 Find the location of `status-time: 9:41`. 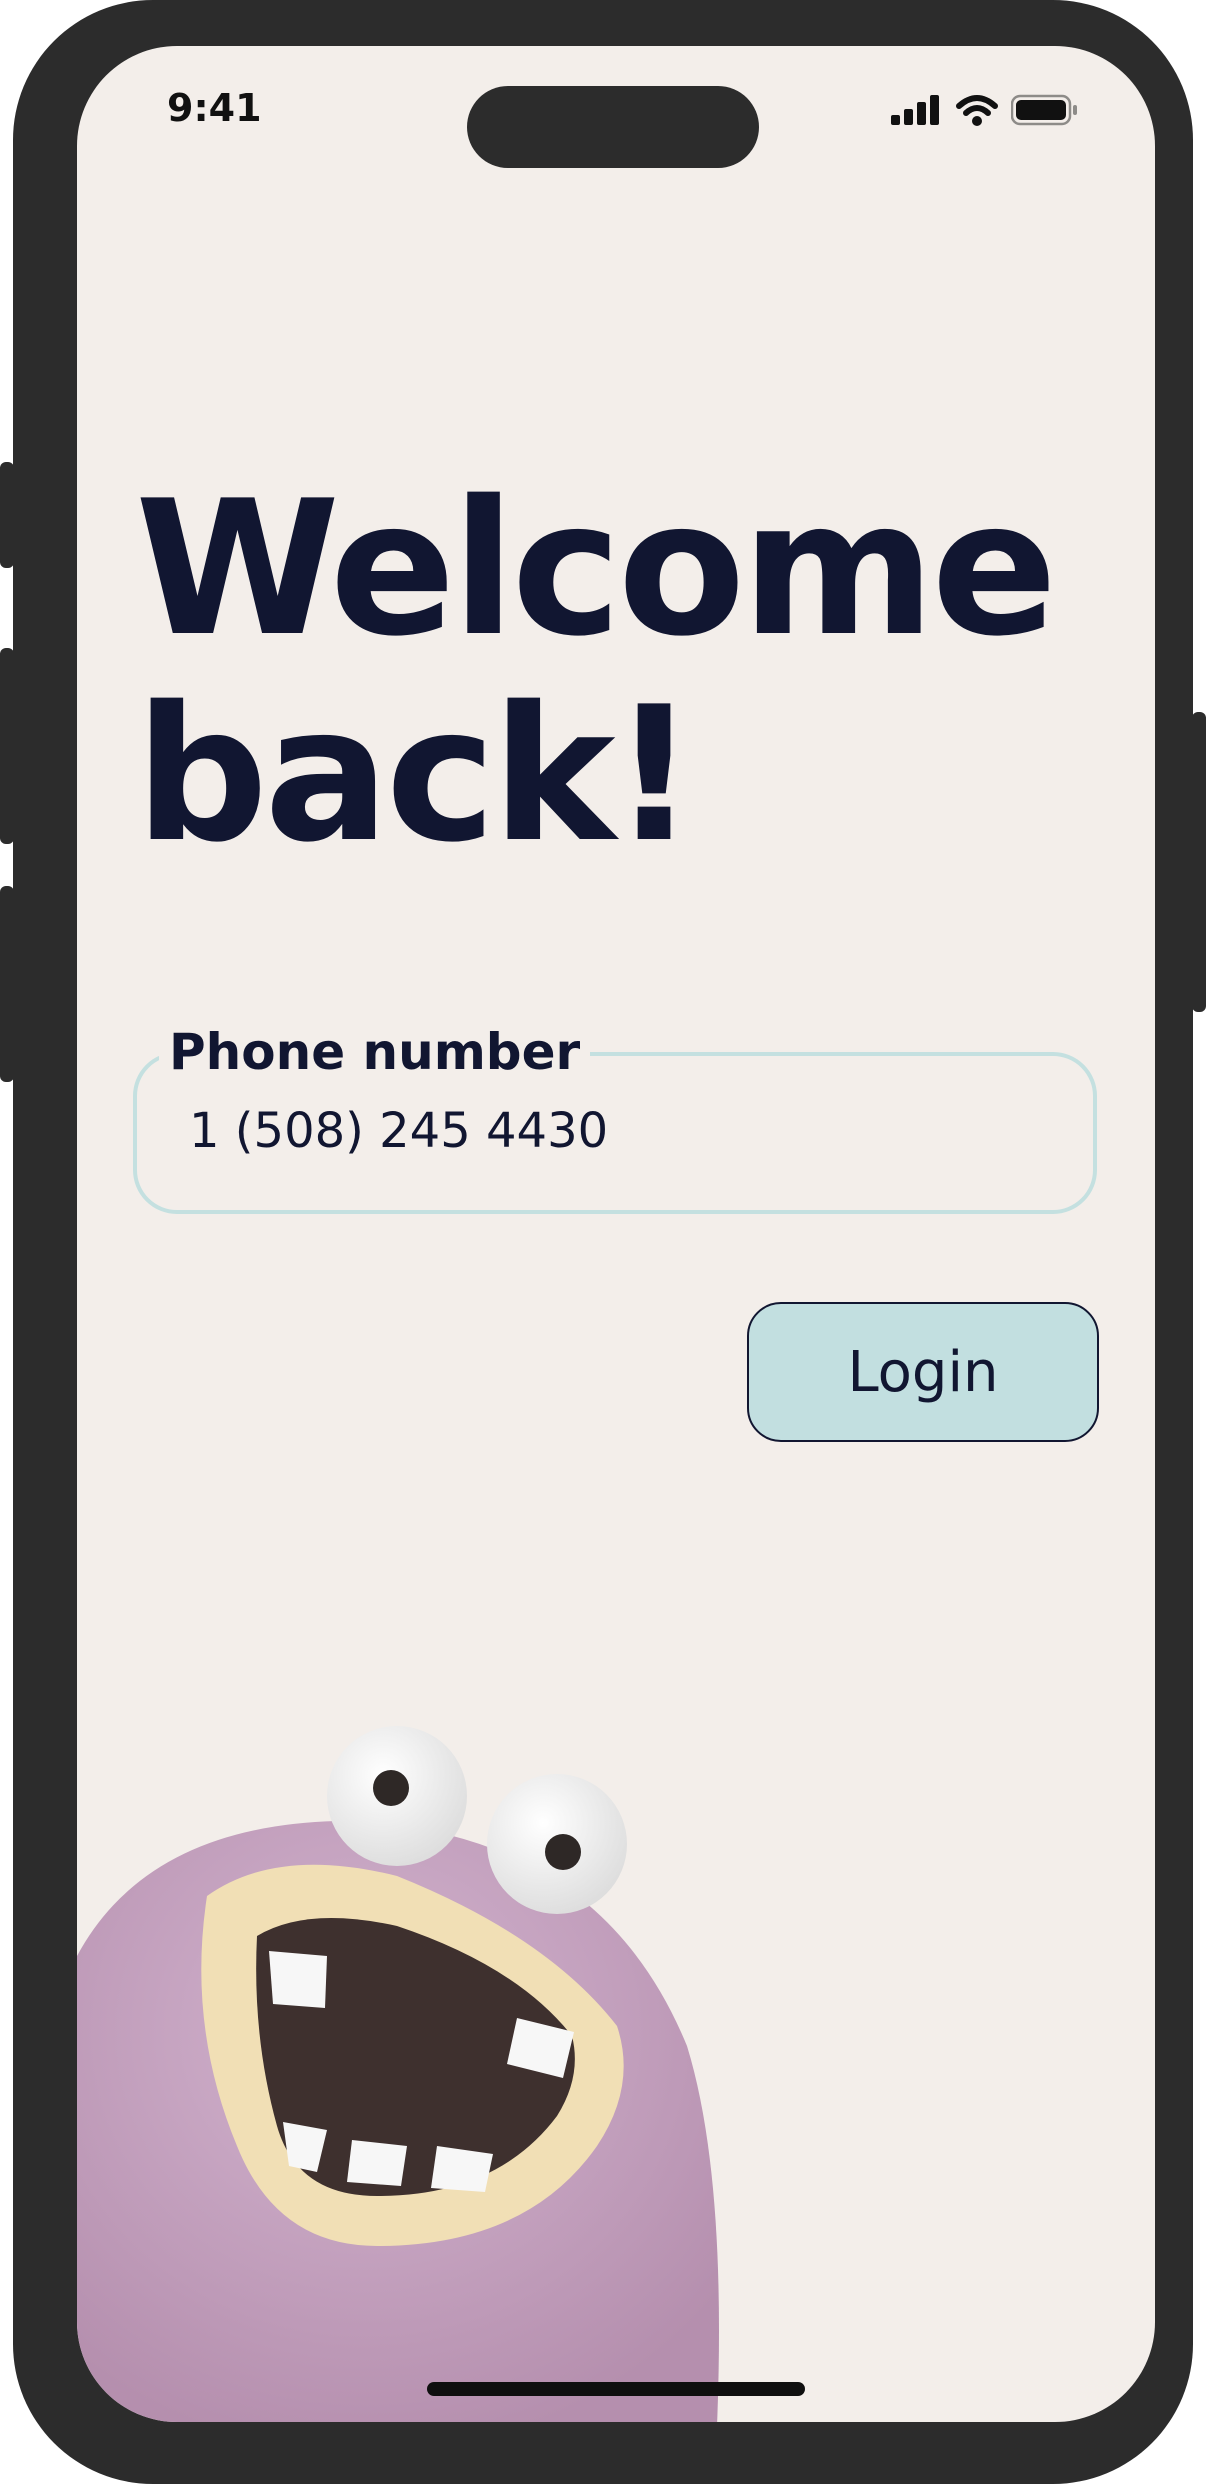

status-time: 9:41 is located at coordinates (214, 108).